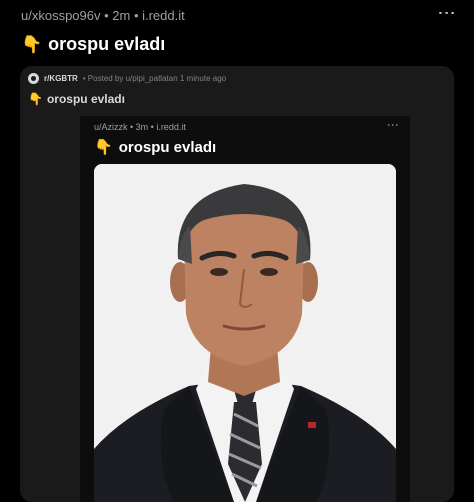  I want to click on post-title: 👇 orospu evladı, so click(93, 44).